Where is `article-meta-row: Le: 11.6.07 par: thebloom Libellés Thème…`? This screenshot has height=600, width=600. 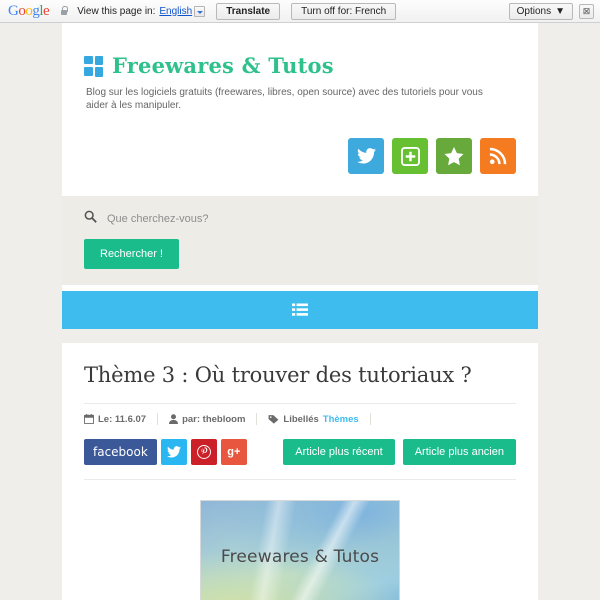
article-meta-row: Le: 11.6.07 par: thebloom Libellés Thème… is located at coordinates (300, 414).